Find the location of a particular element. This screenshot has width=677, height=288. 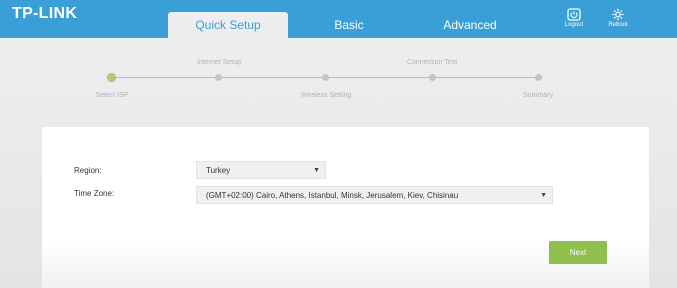

logout-label: Logout is located at coordinates (574, 25).